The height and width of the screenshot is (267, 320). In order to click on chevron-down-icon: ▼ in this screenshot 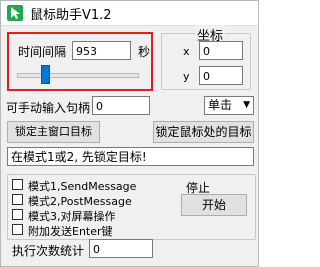, I will do `click(246, 105)`.